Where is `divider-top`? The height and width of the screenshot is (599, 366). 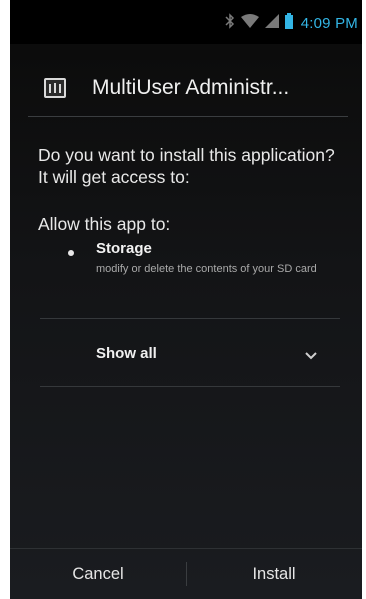 divider-top is located at coordinates (190, 318).